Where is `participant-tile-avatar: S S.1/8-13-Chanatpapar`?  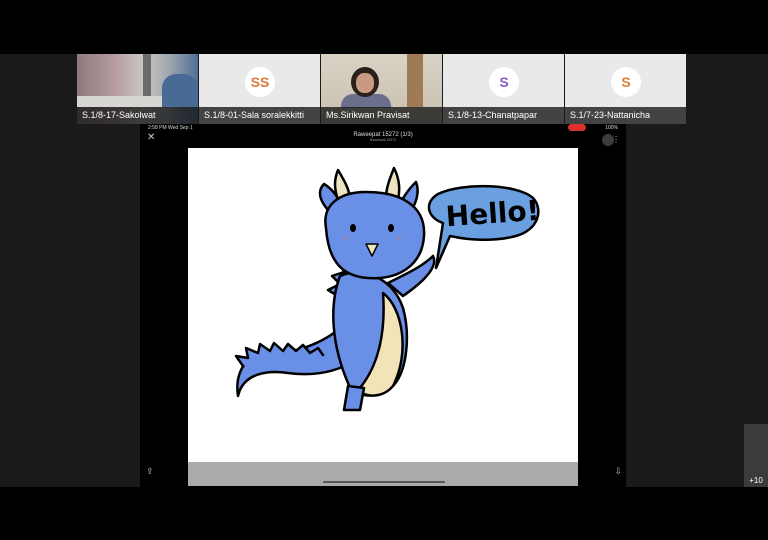 participant-tile-avatar: S S.1/8-13-Chanatpapar is located at coordinates (503, 89).